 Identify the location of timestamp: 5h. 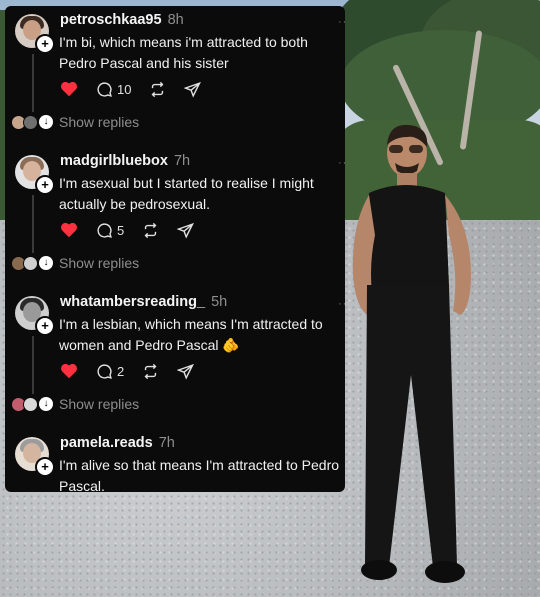
(219, 302).